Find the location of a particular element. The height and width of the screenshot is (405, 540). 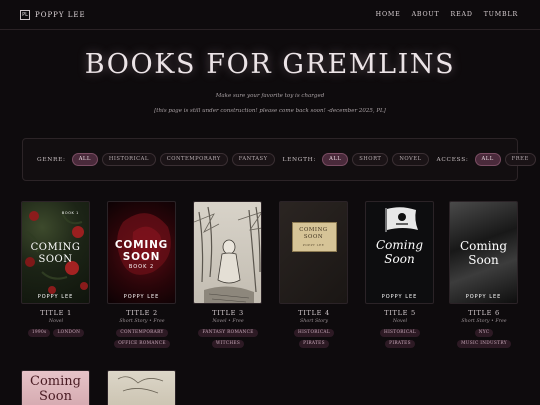

book-cover-6: Coming Soon POPPY LEE is located at coordinates (483, 252).